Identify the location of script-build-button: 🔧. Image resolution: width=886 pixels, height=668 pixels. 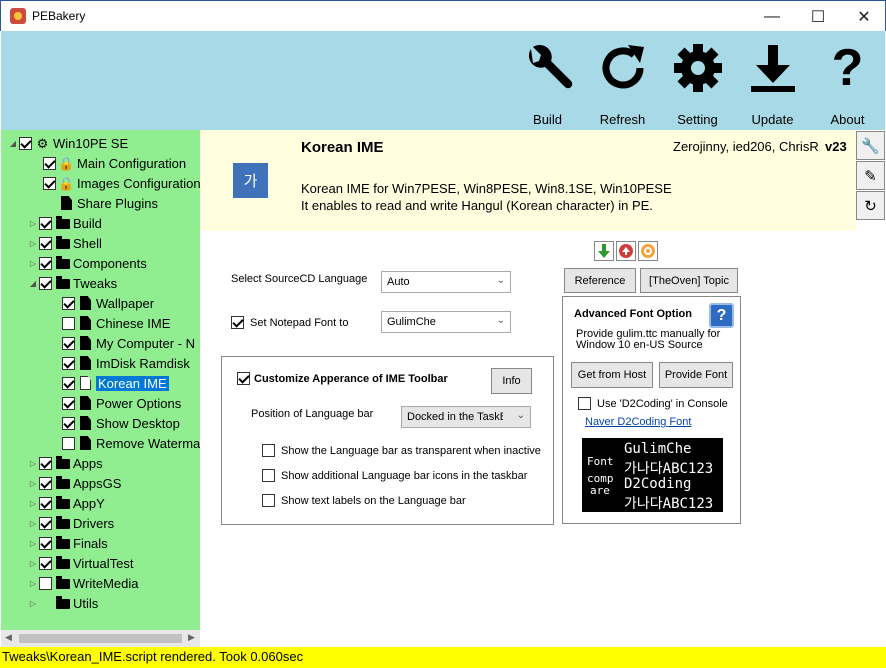
(870, 145).